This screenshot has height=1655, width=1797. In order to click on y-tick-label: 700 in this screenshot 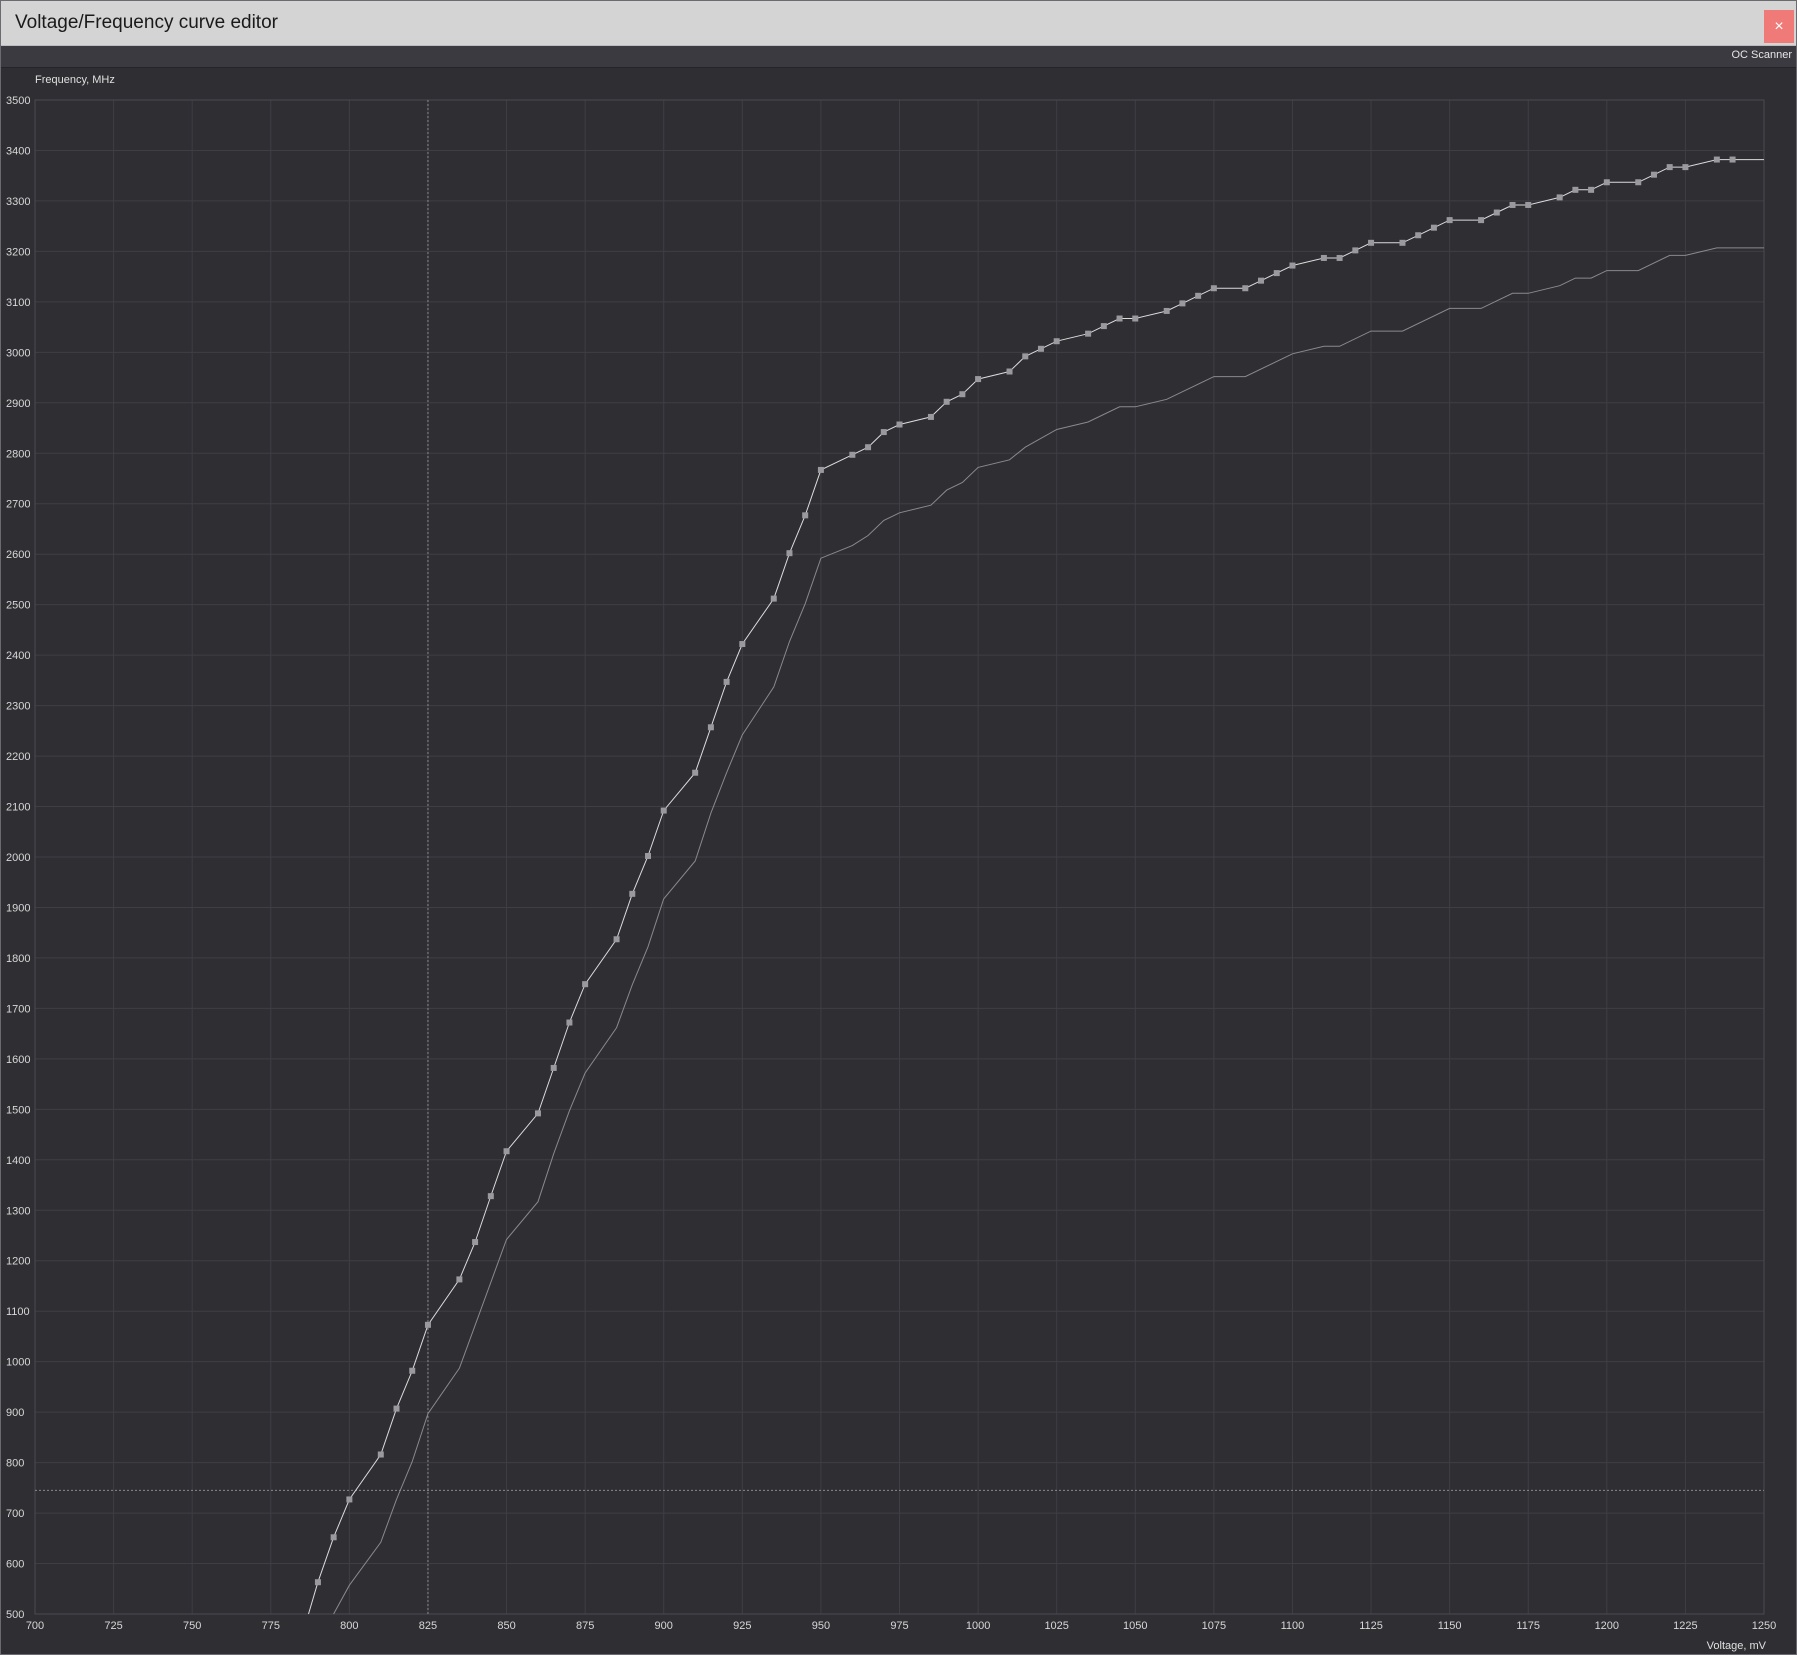, I will do `click(15, 1514)`.